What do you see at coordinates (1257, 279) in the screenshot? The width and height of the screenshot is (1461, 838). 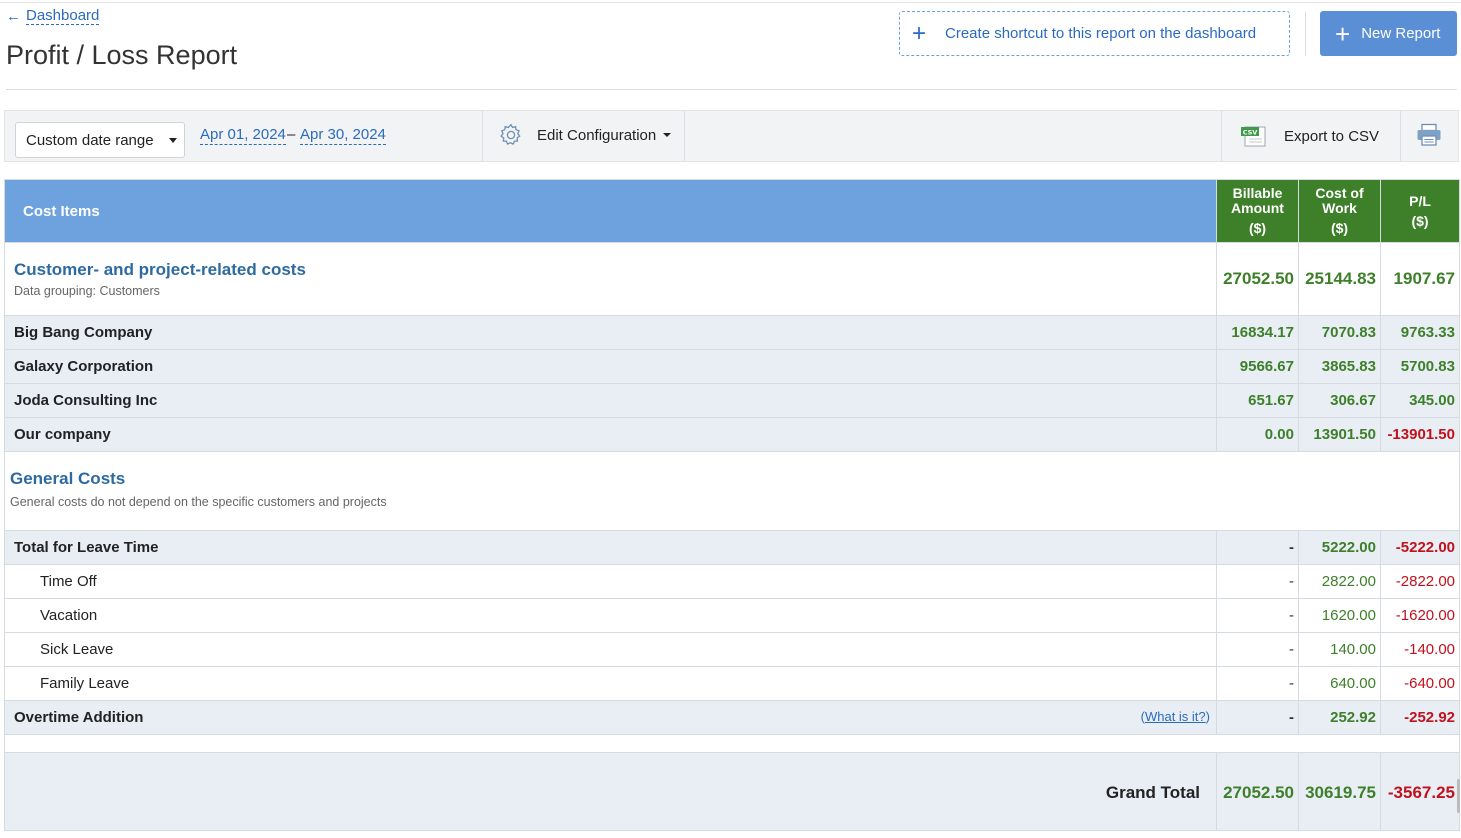 I see `customer-group-billable: 27052.50` at bounding box center [1257, 279].